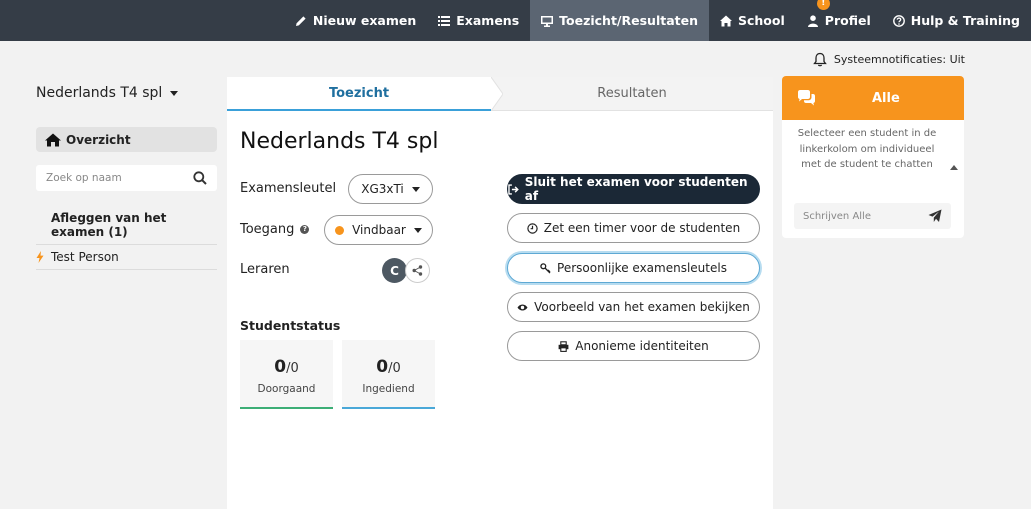  What do you see at coordinates (99, 93) in the screenshot?
I see `exam-selector-label: Nederlands T4 spl` at bounding box center [99, 93].